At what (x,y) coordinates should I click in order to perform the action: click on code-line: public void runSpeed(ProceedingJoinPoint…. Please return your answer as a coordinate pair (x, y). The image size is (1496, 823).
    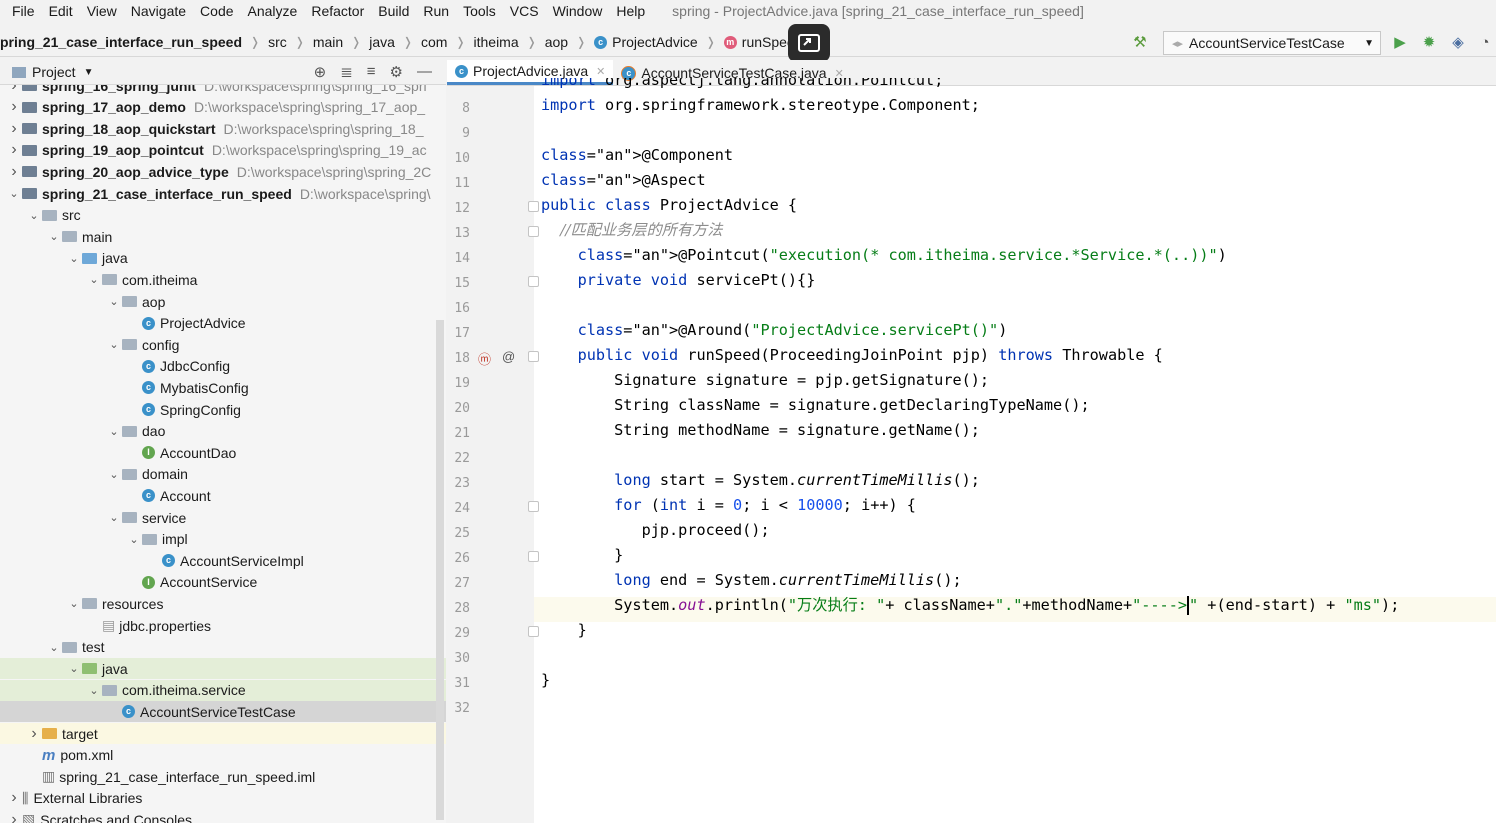
    Looking at the image, I should click on (852, 355).